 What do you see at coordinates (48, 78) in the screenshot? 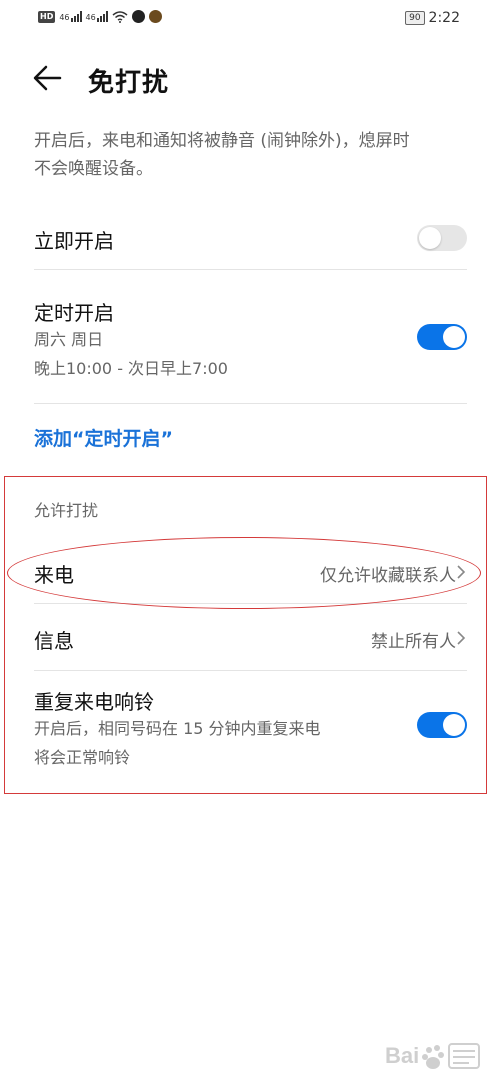
I see `back-arrow-icon` at bounding box center [48, 78].